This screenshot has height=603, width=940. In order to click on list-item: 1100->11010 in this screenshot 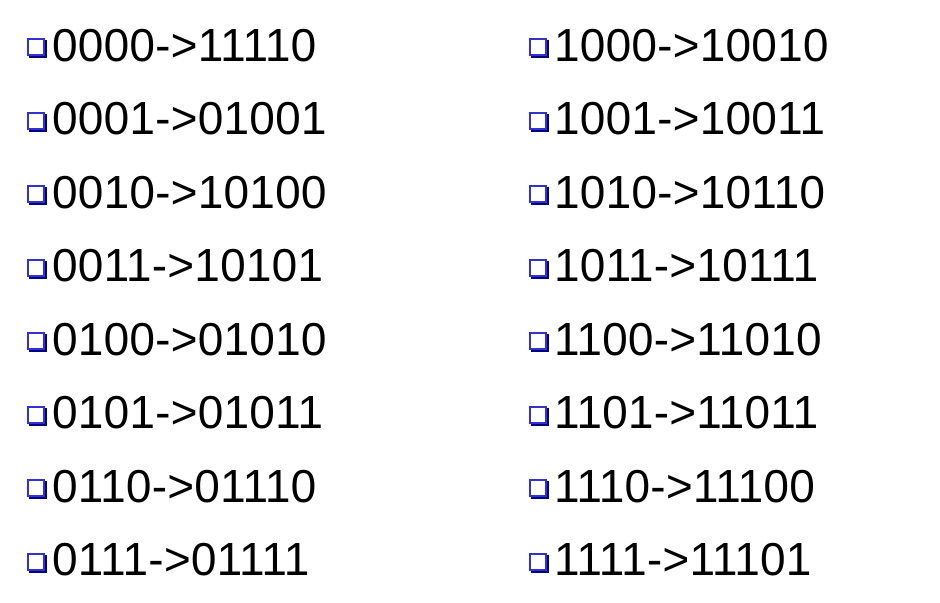, I will do `click(678, 339)`.